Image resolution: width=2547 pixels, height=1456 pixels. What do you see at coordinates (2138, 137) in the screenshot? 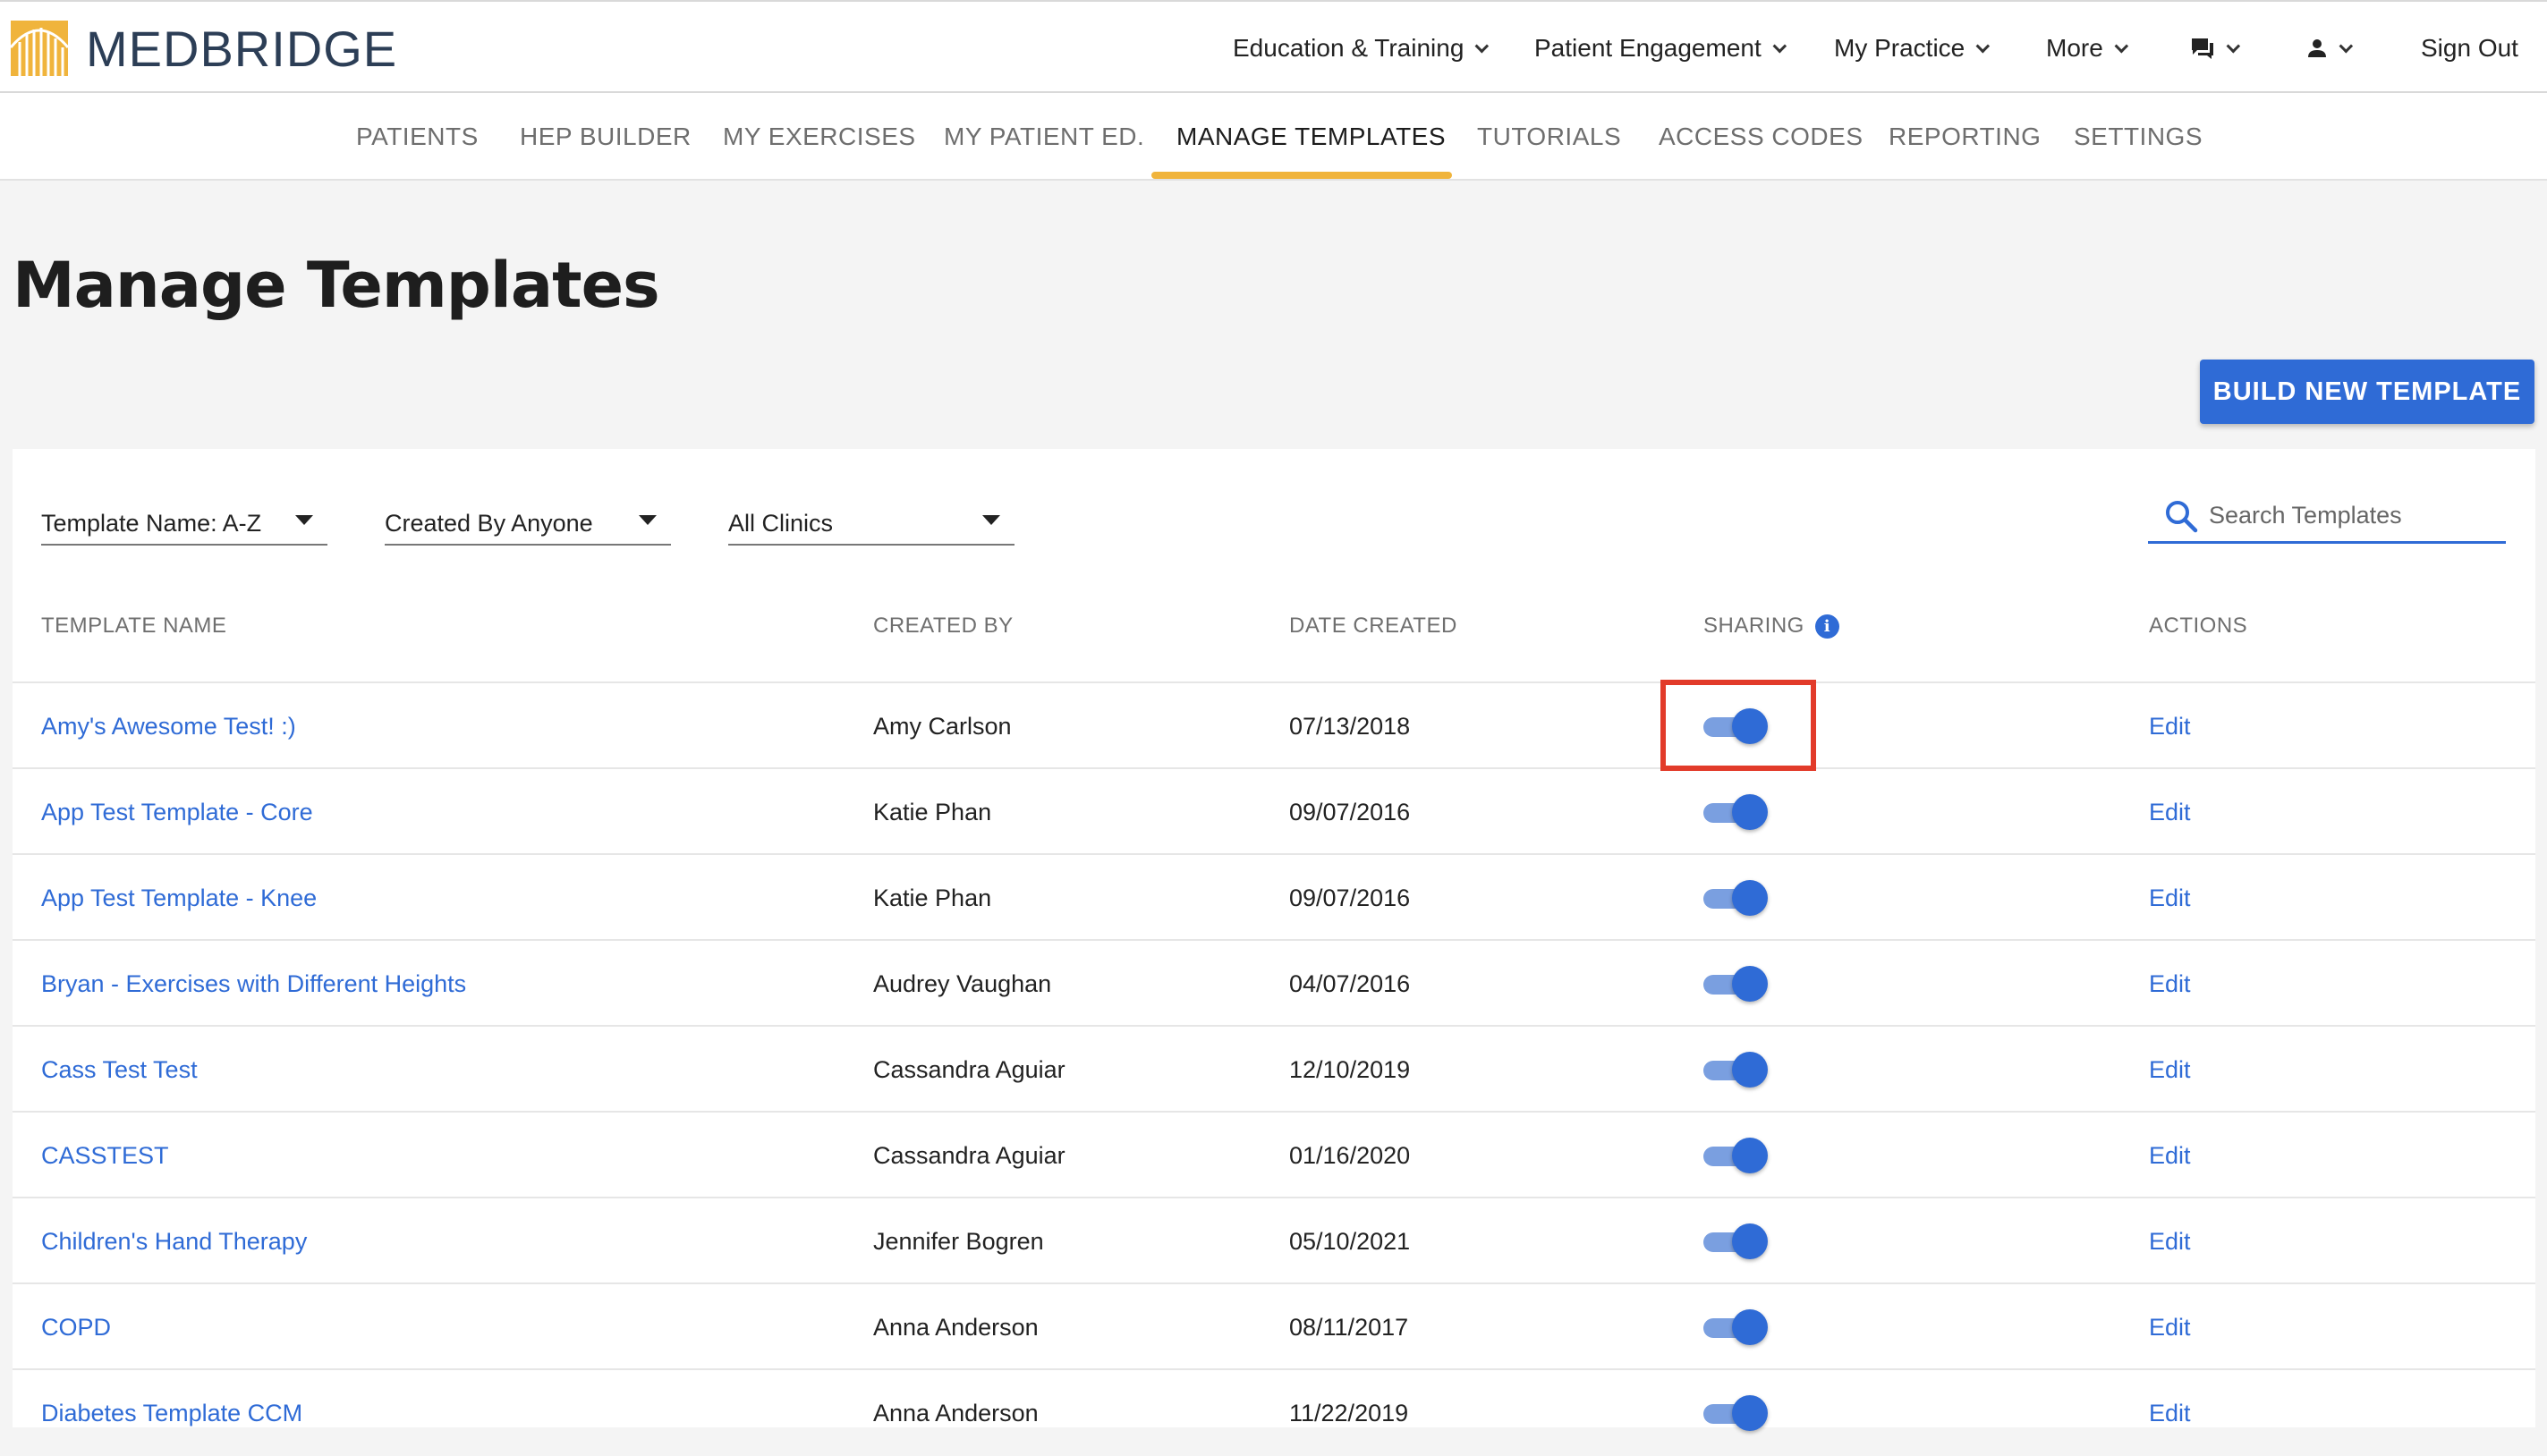
I see `tab-settings: SETTINGS` at bounding box center [2138, 137].